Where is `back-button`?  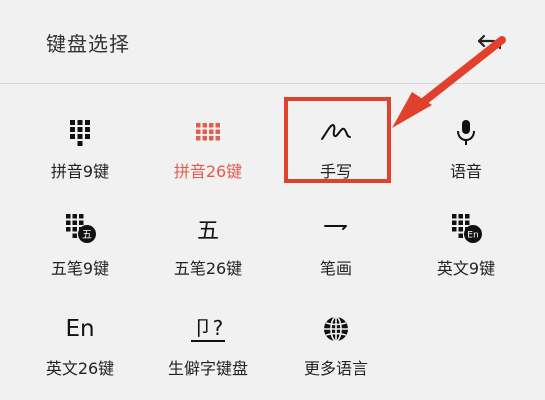
back-button is located at coordinates (490, 42).